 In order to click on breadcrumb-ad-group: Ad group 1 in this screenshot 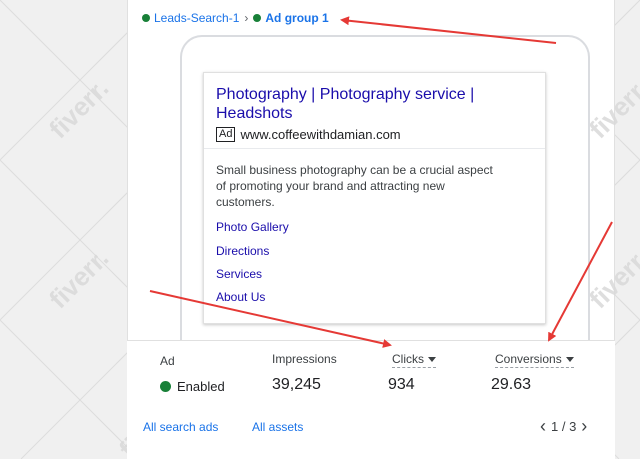, I will do `click(296, 18)`.